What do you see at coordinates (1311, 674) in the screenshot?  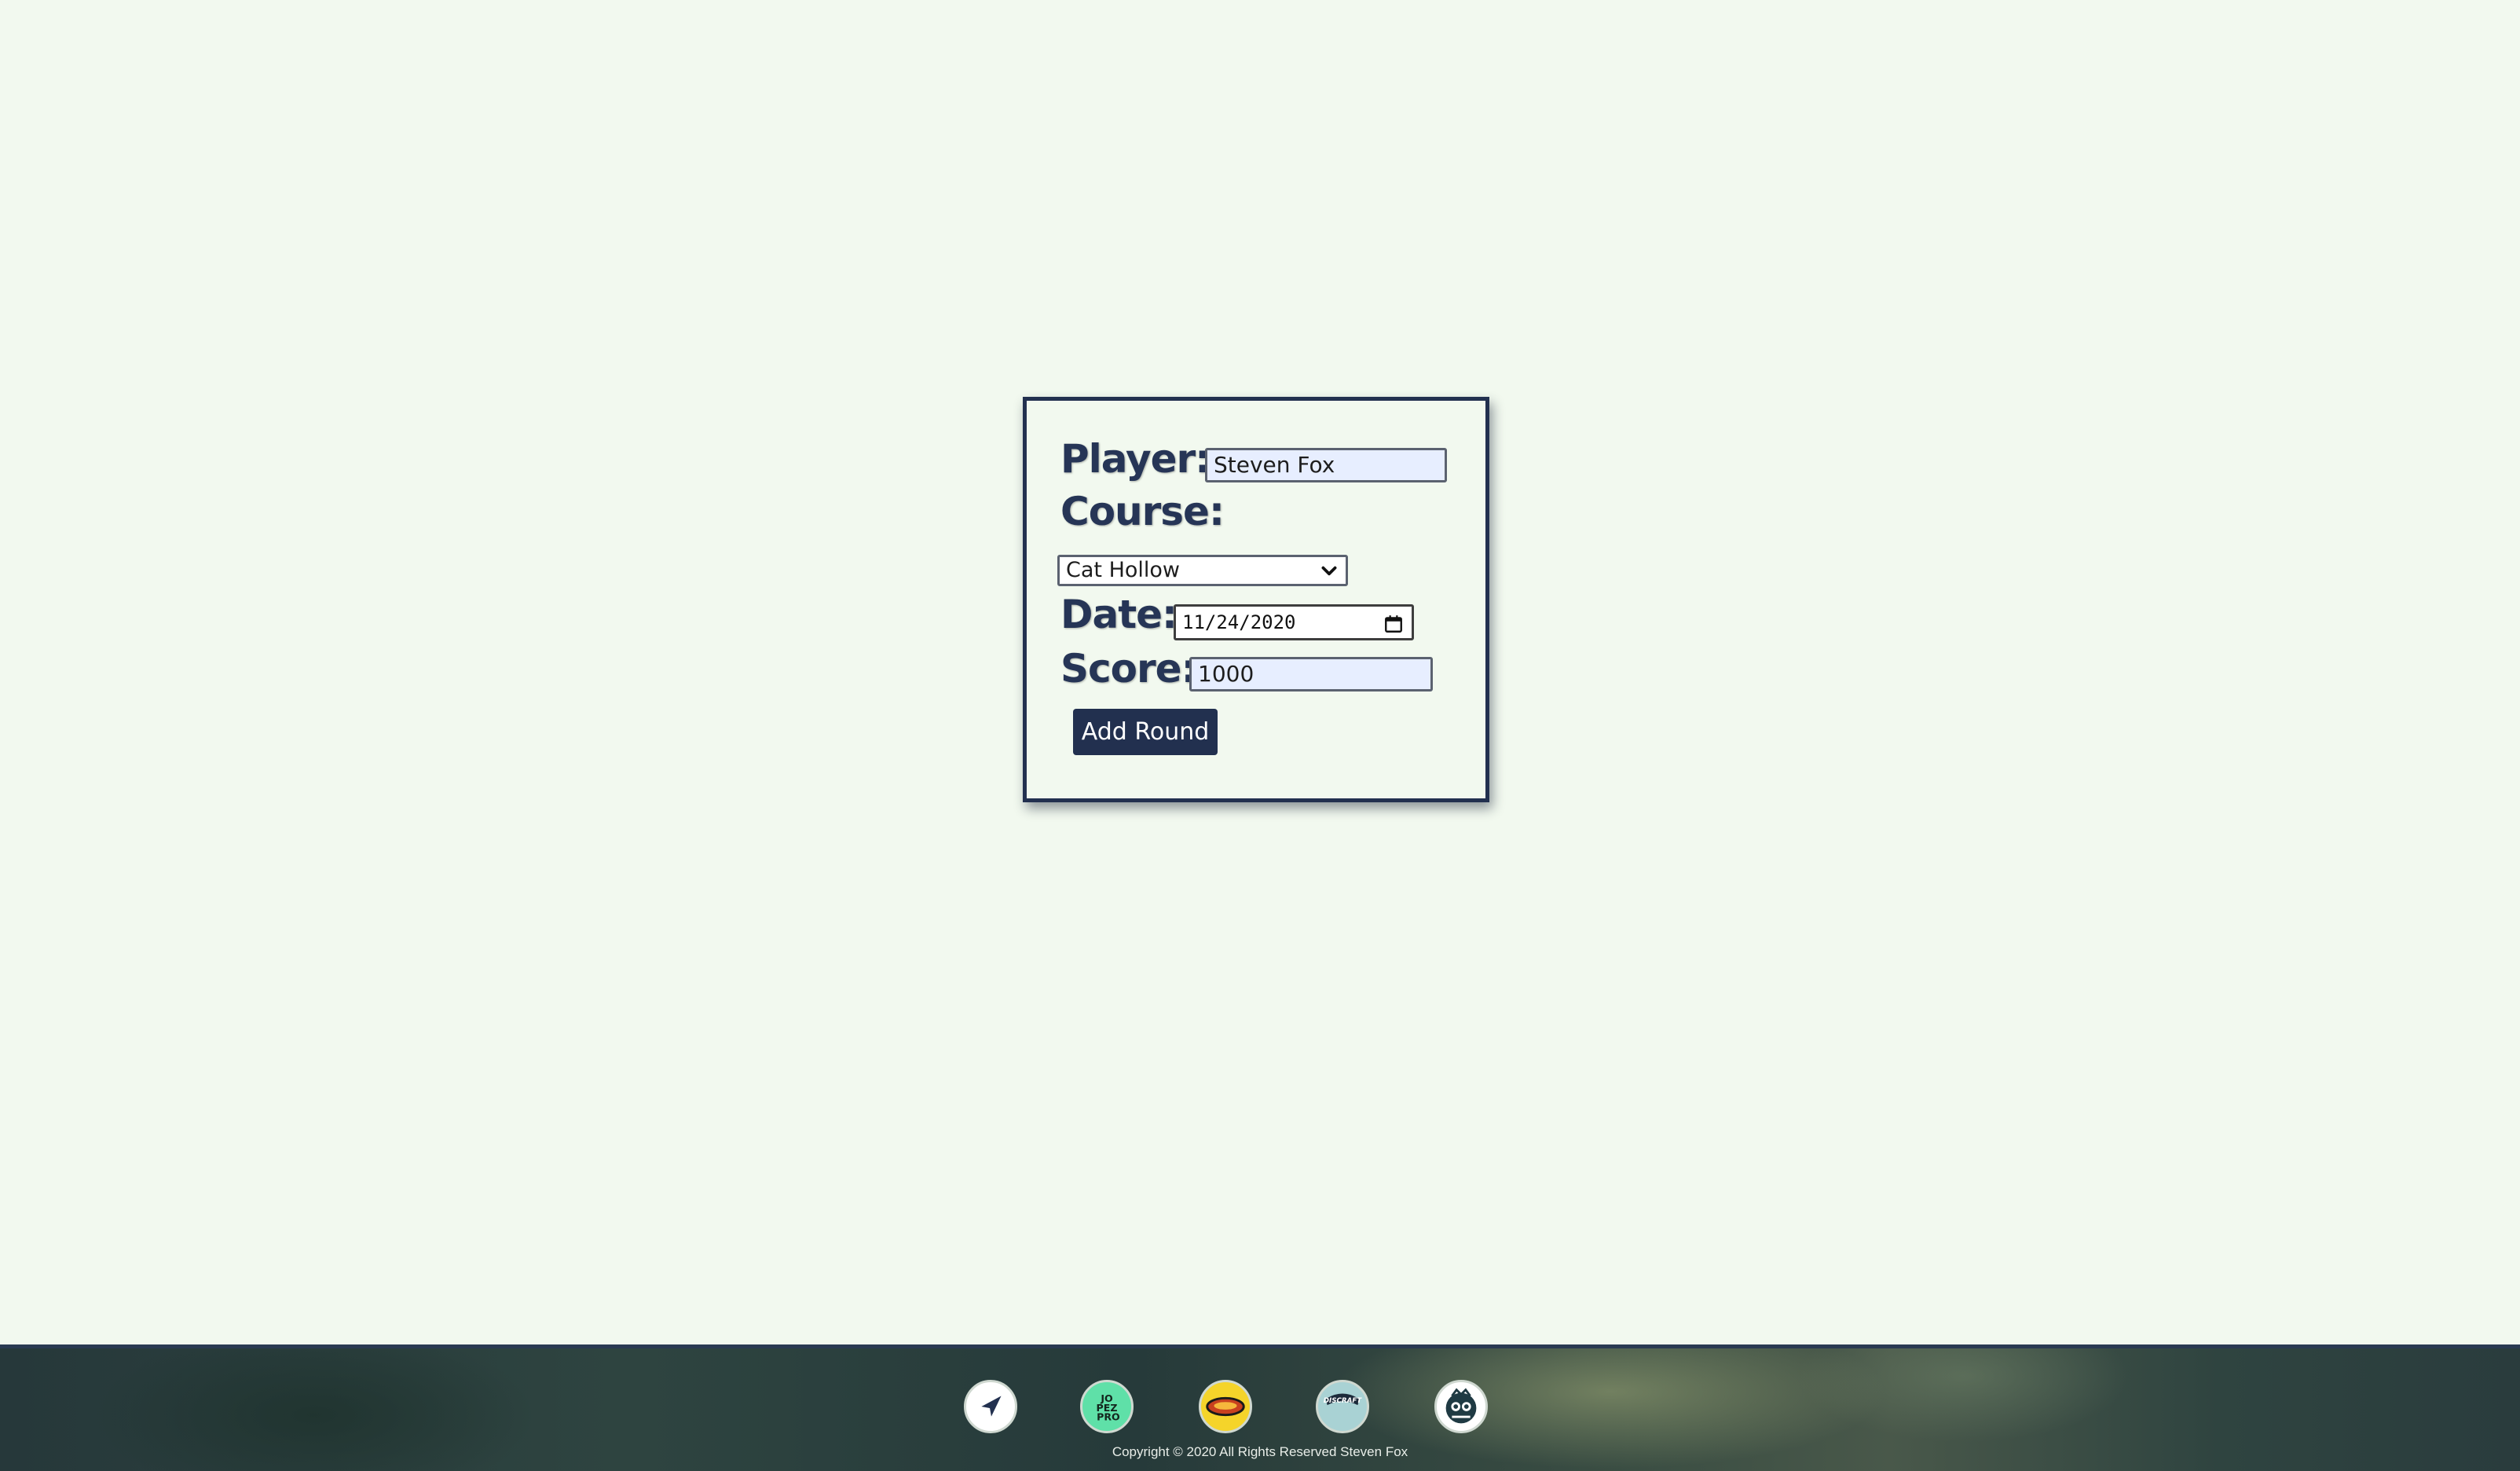 I see `score-input: 1000` at bounding box center [1311, 674].